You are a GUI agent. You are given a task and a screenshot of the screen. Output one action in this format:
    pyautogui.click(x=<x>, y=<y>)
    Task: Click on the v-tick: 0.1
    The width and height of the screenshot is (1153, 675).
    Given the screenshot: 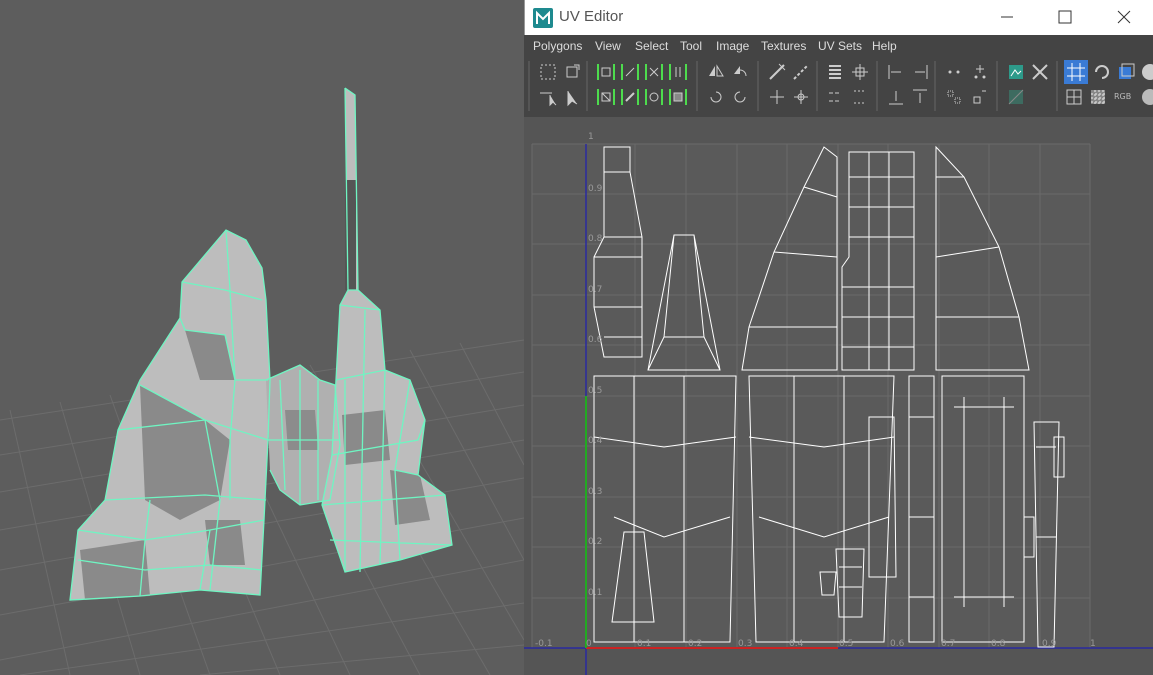 What is the action you would take?
    pyautogui.click(x=595, y=593)
    